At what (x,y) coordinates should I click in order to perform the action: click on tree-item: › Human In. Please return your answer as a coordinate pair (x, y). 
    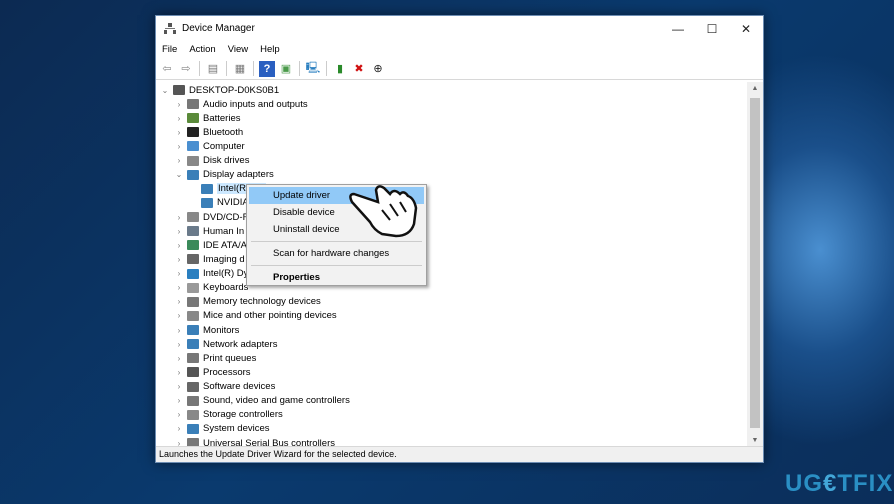
    Looking at the image, I should click on (209, 231).